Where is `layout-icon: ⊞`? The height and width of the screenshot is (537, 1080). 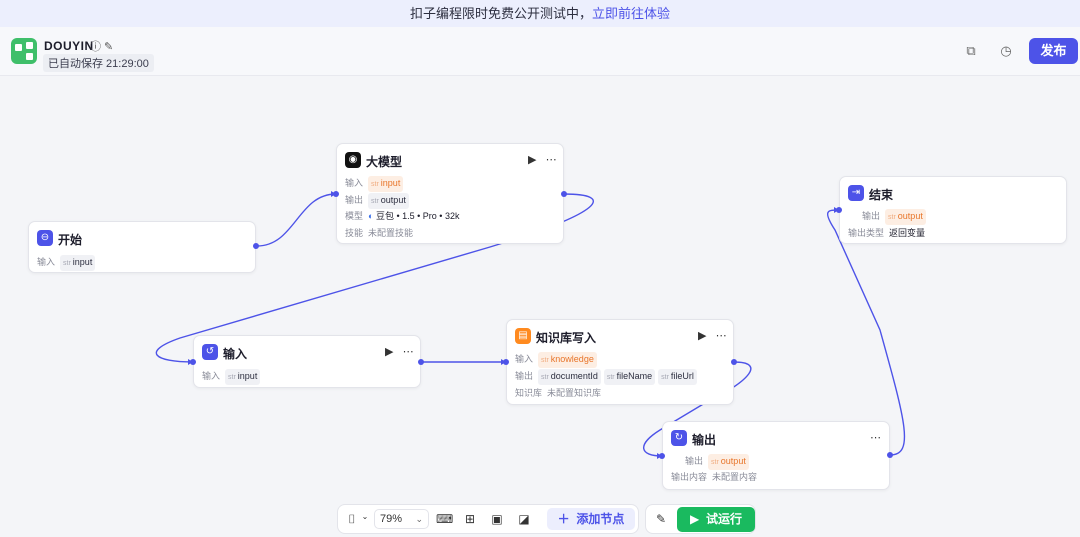 layout-icon: ⊞ is located at coordinates (470, 519).